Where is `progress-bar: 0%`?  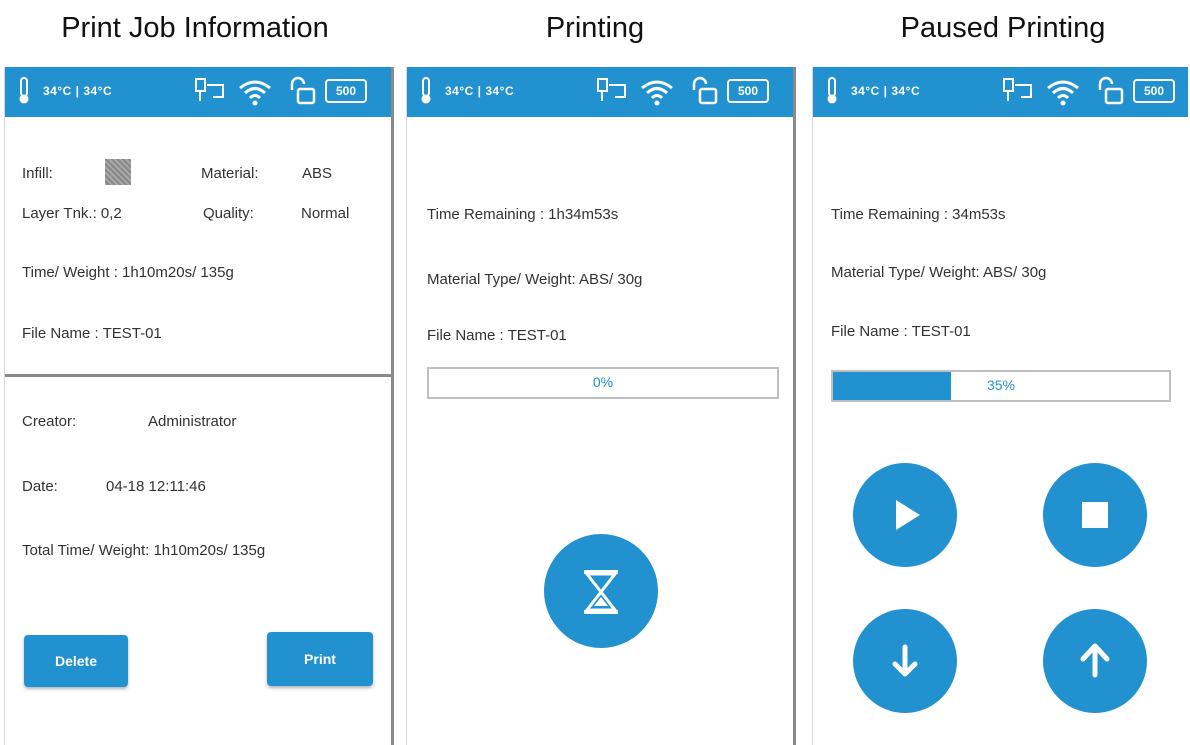 progress-bar: 0% is located at coordinates (603, 383).